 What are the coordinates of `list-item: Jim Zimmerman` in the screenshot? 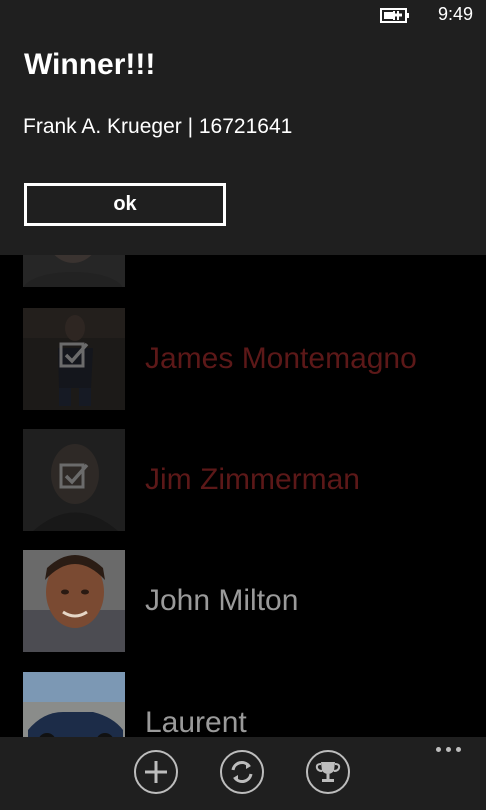 It's located at (243, 480).